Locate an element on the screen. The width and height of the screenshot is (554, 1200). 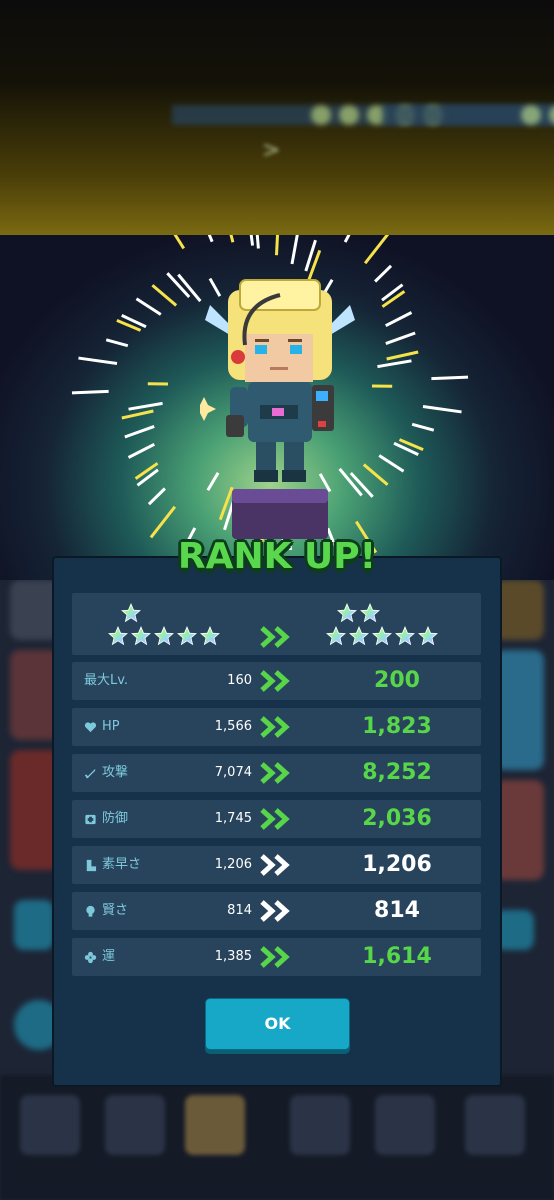
stat-row: 素早さ 1,206 1,206 is located at coordinates (276, 865).